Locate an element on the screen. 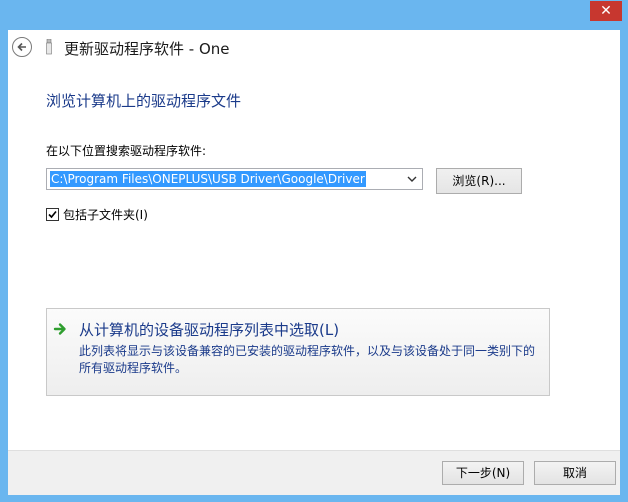 The width and height of the screenshot is (628, 502). back-arrow-icon is located at coordinates (21, 47).